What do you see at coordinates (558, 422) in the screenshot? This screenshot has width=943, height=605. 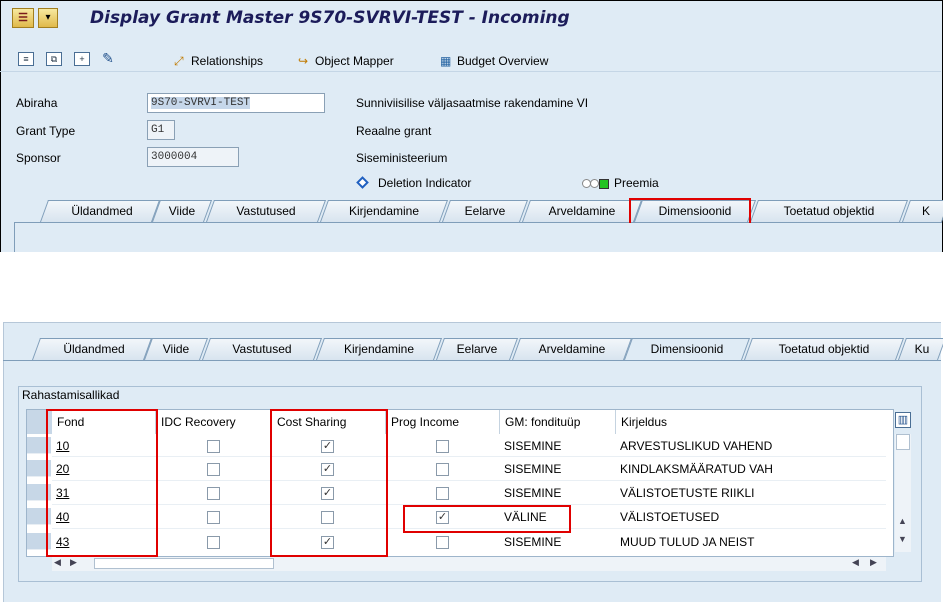 I see `col-header-fund-type: GM: fondituüp` at bounding box center [558, 422].